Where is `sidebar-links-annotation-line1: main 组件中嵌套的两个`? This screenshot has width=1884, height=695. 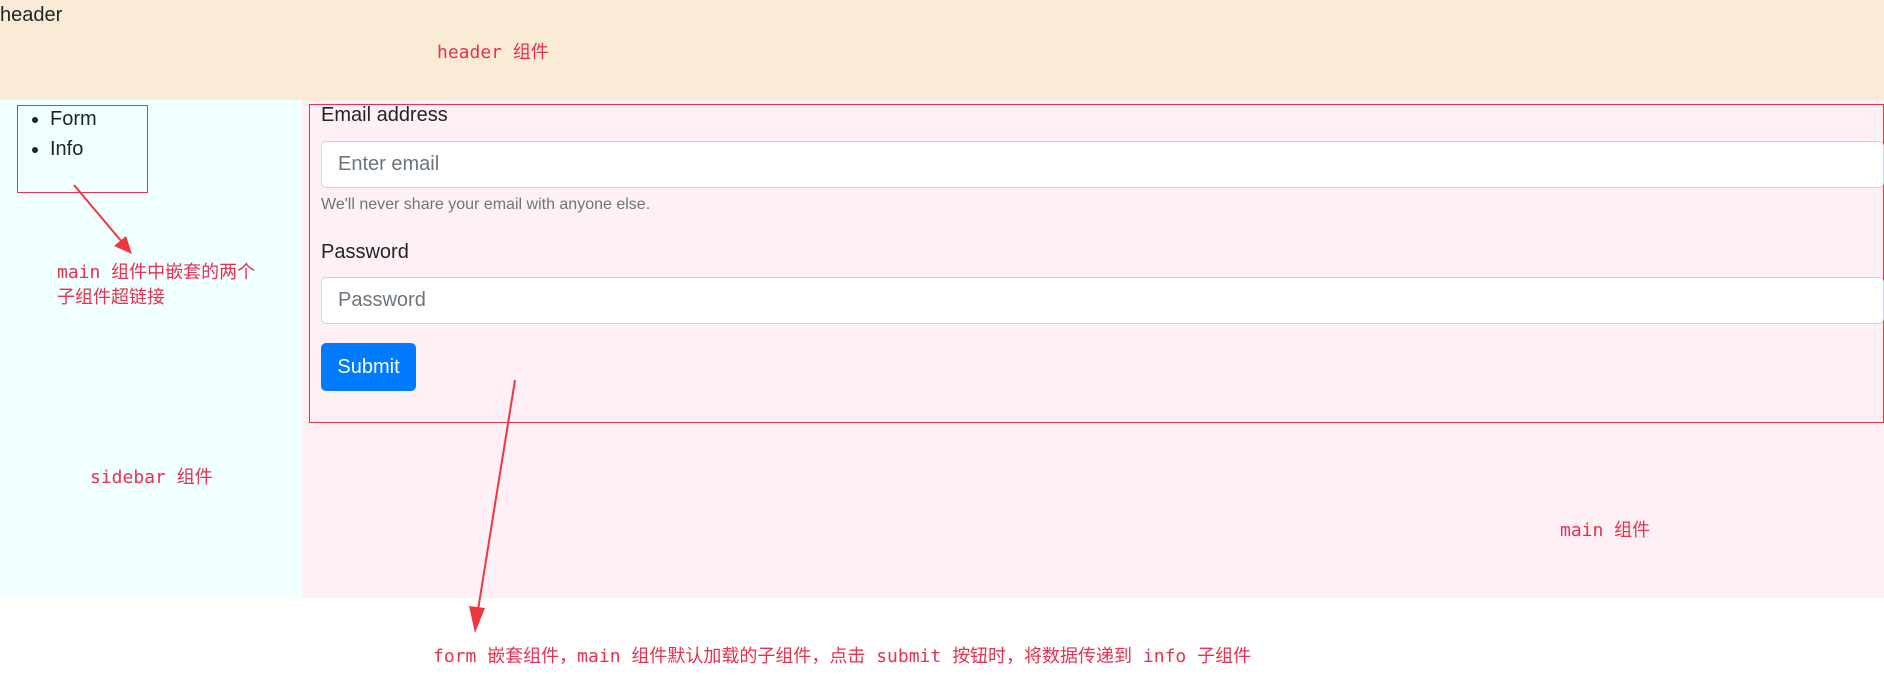 sidebar-links-annotation-line1: main 组件中嵌套的两个 is located at coordinates (156, 272).